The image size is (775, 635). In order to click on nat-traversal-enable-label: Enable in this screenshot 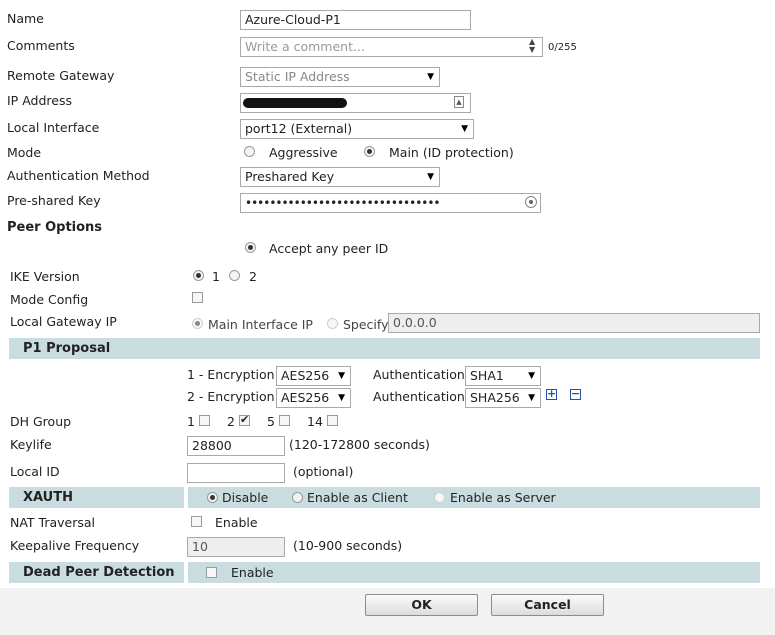, I will do `click(236, 522)`.